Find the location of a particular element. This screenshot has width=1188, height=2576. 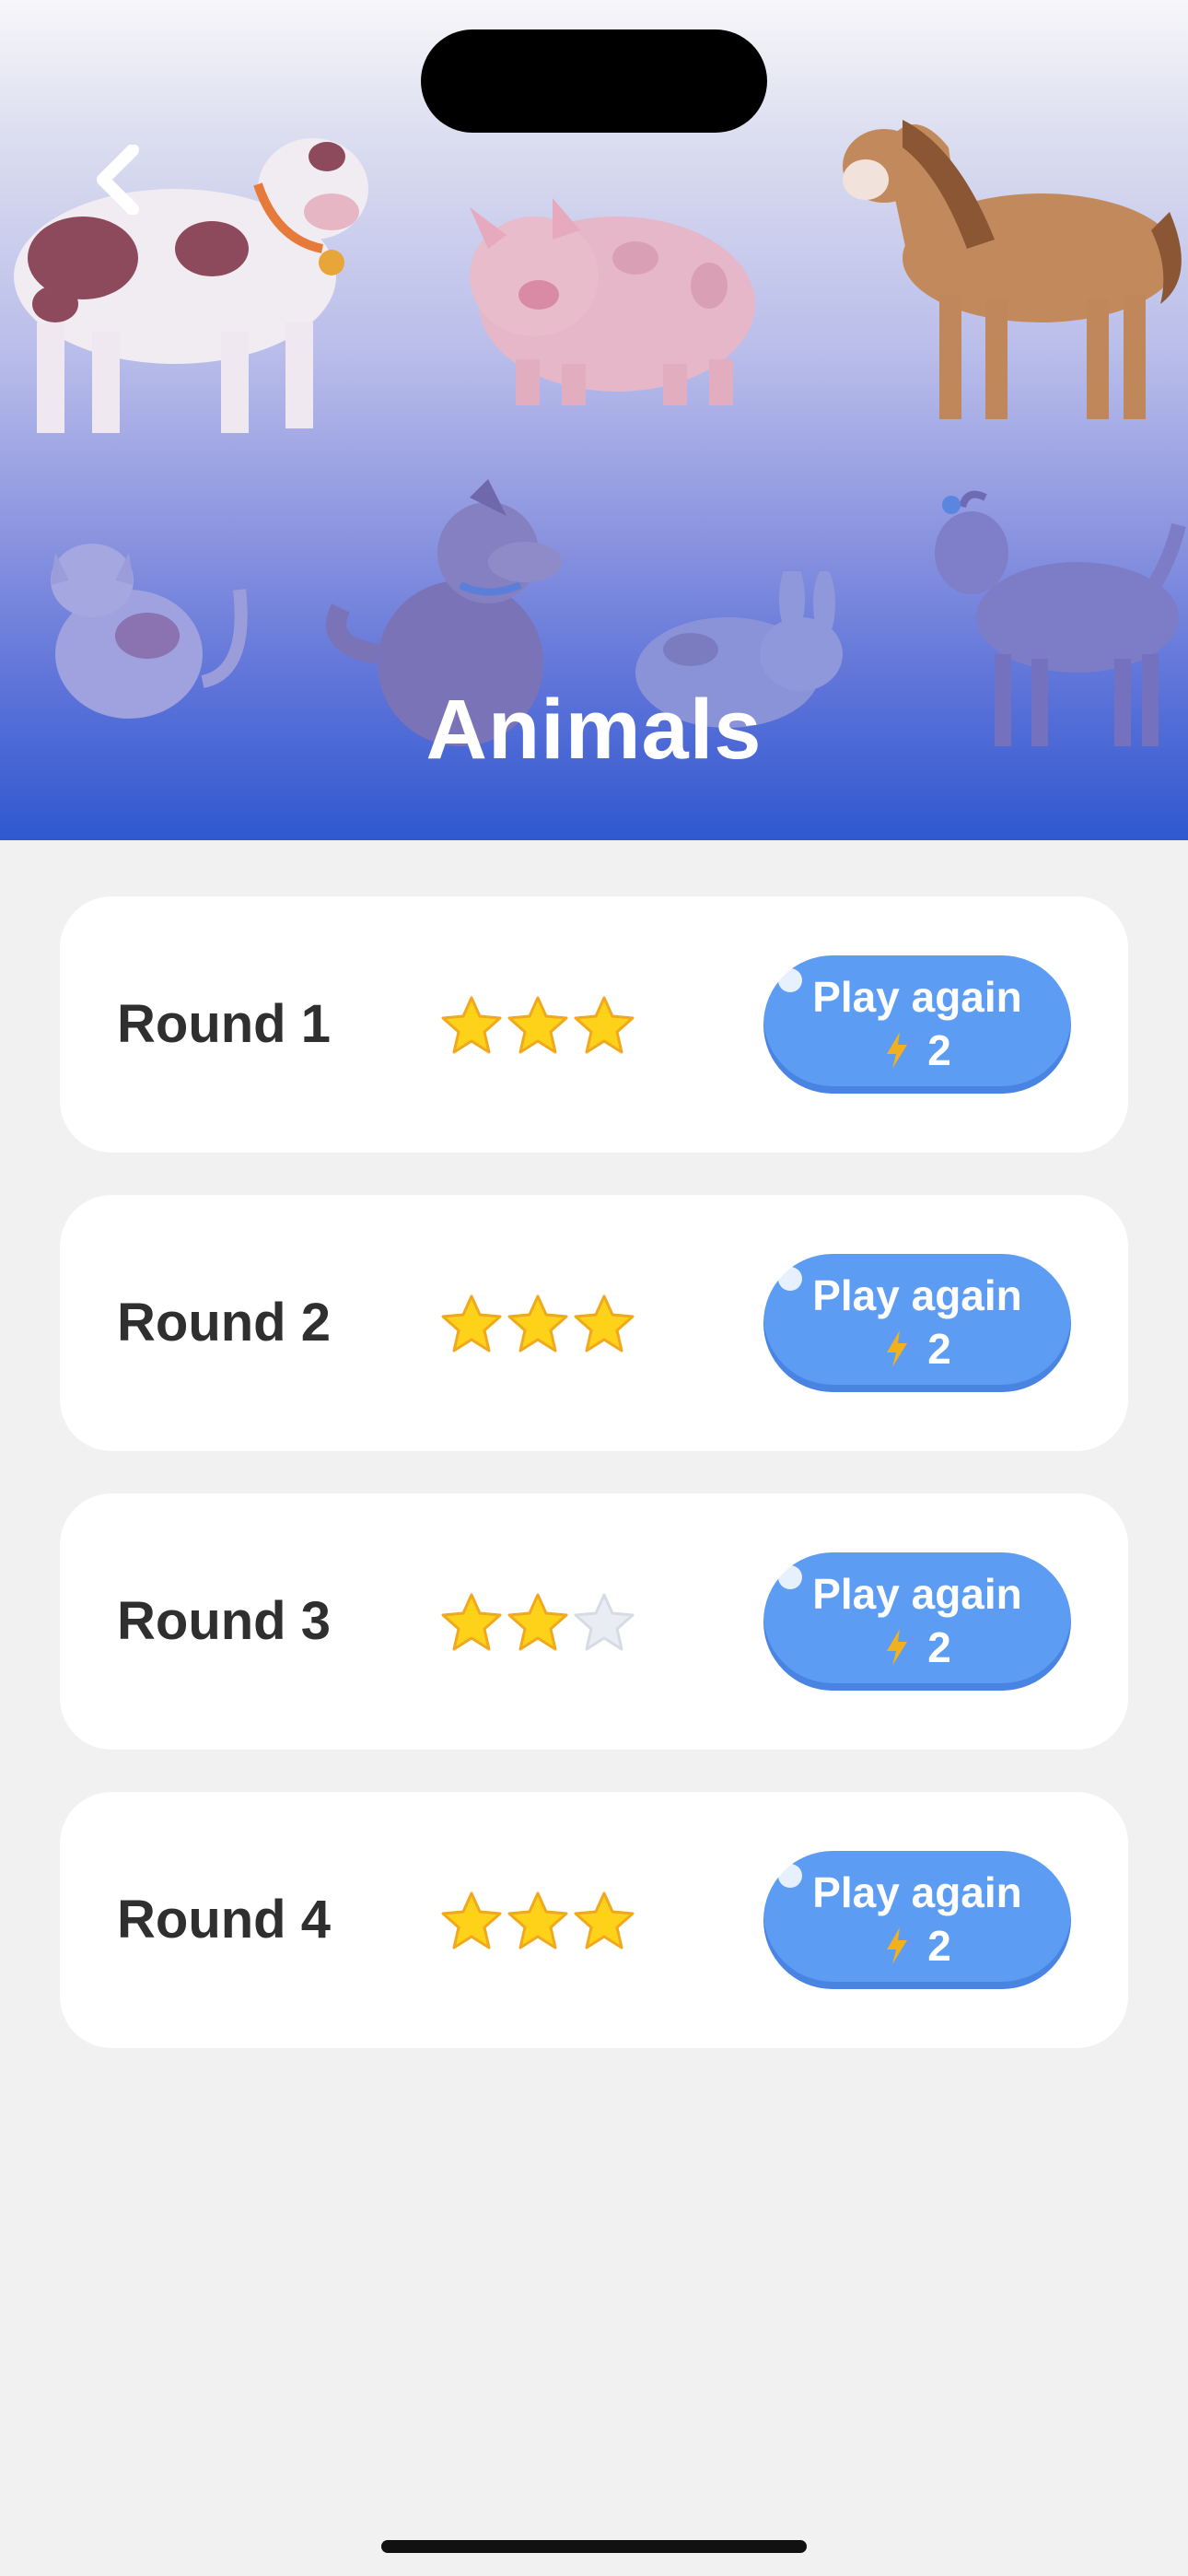

round-label: Round 1 is located at coordinates (224, 1024).